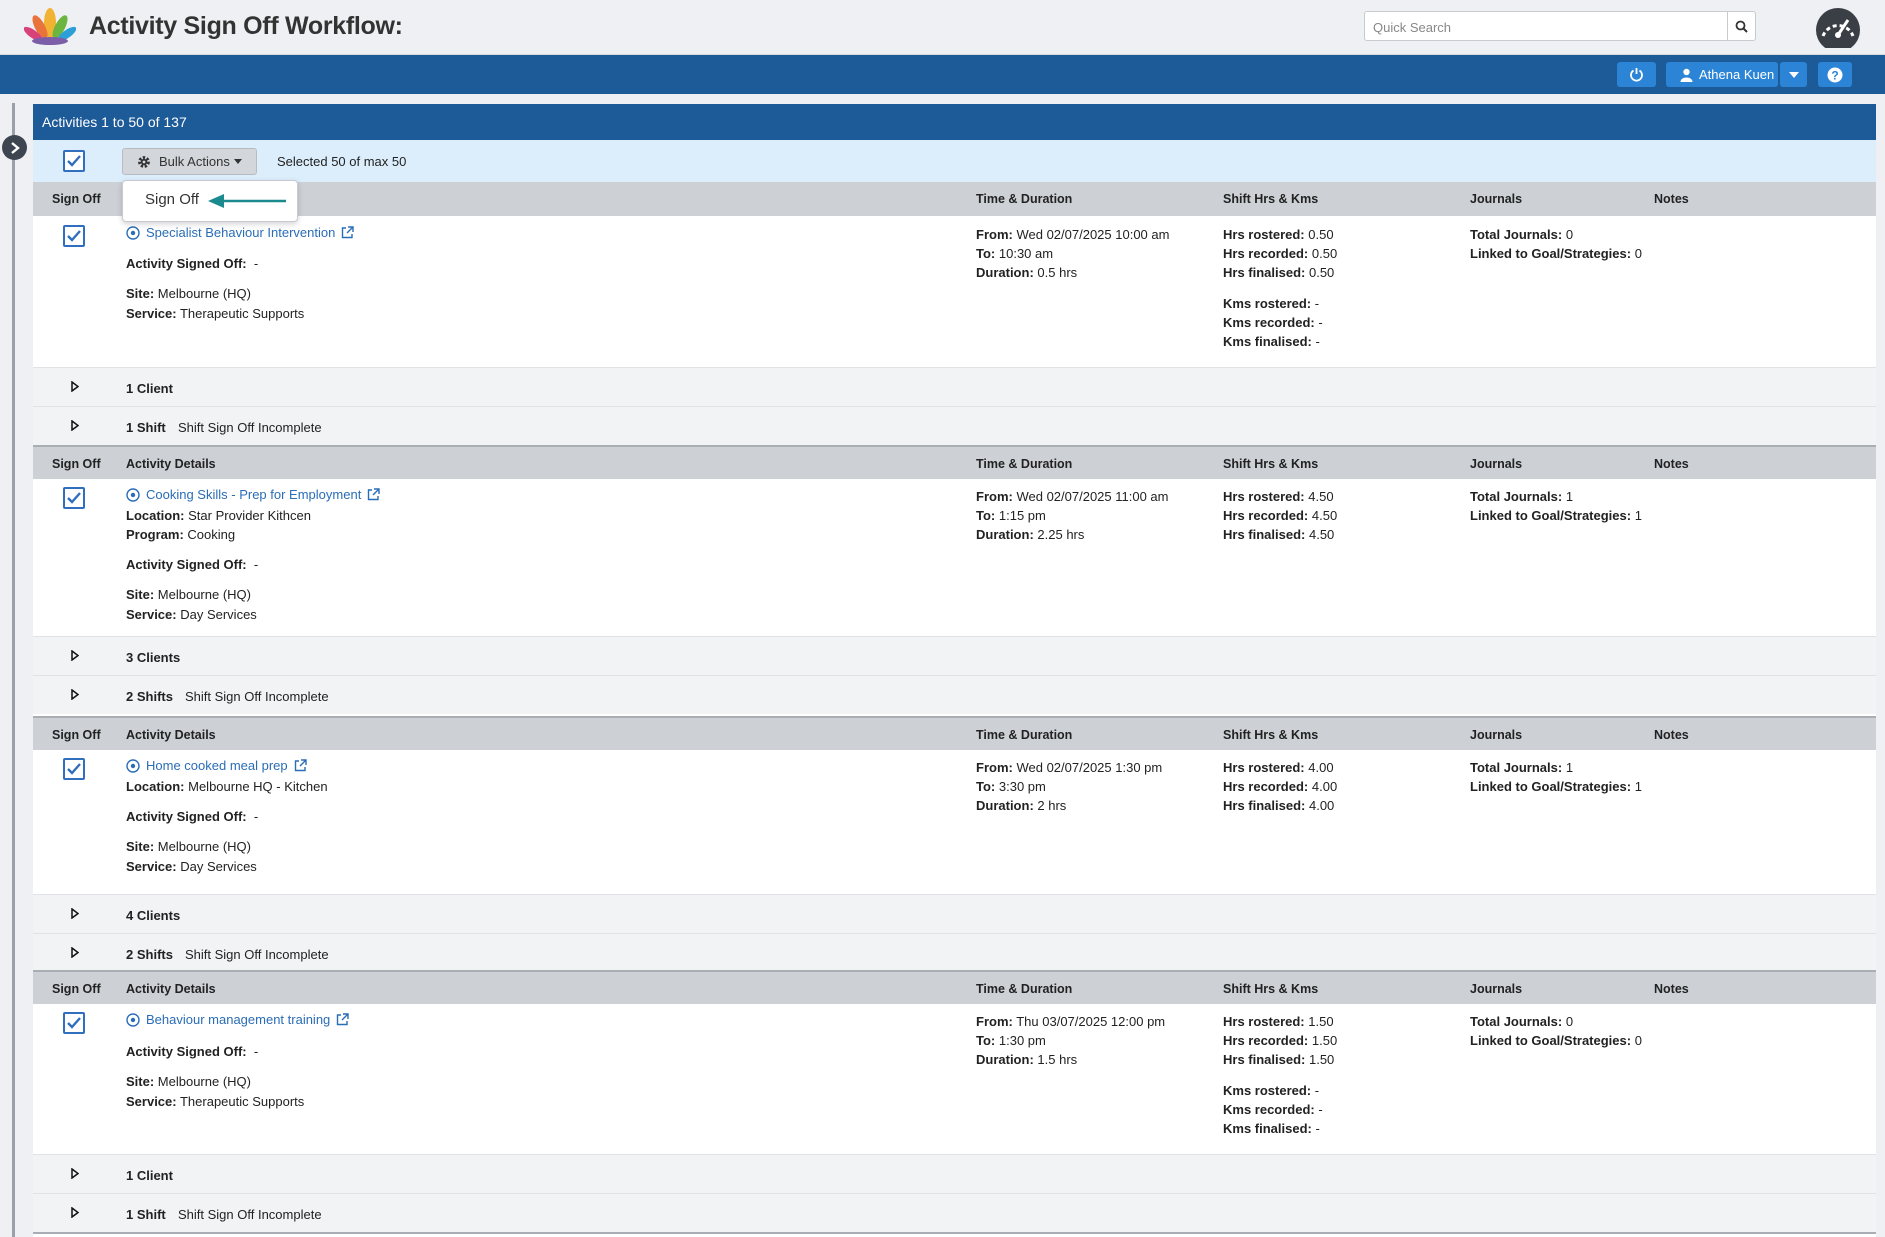 The height and width of the screenshot is (1237, 1885). I want to click on hrs-finalised: Hrs finalised: 4.50, so click(1279, 534).